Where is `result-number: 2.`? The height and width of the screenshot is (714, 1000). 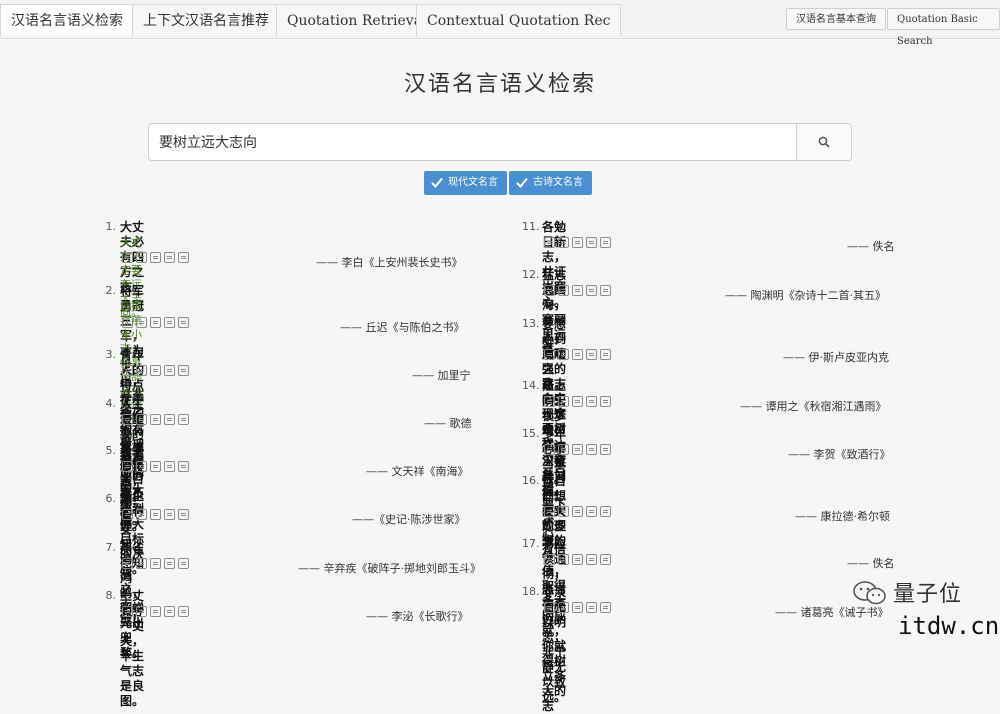
result-number: 2. is located at coordinates (111, 290).